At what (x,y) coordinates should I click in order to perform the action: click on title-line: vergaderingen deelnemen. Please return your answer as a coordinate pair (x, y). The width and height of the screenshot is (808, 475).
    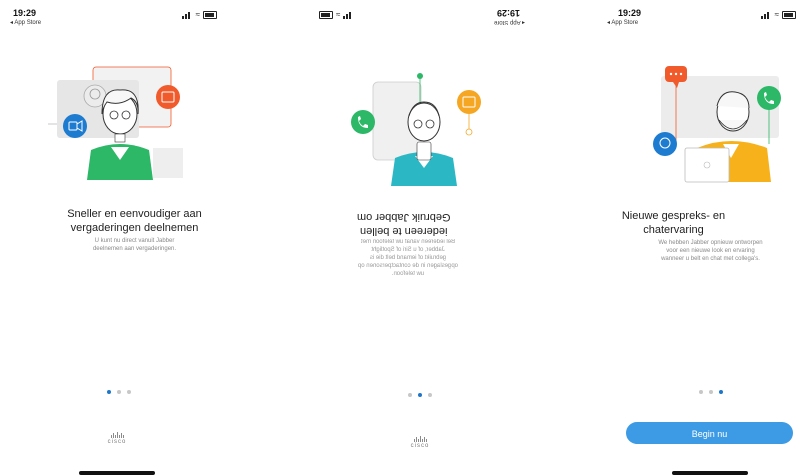
    Looking at the image, I should click on (134, 228).